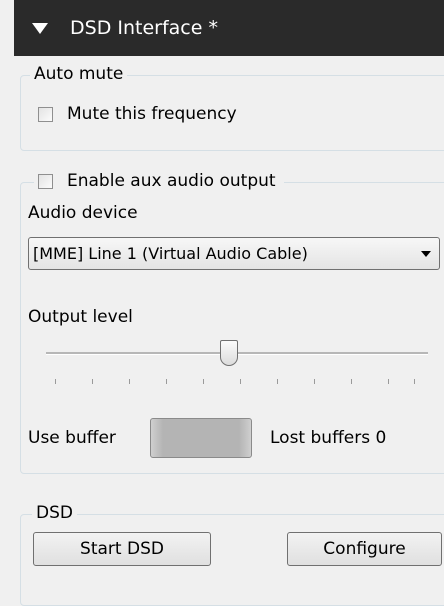  I want to click on enable-aux-audio-option: Enable aux audio output, so click(159, 181).